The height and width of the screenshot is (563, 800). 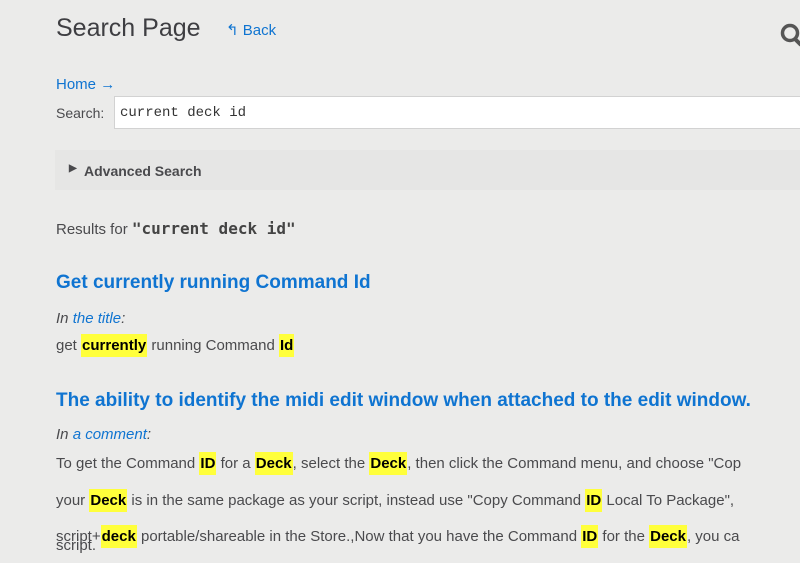 I want to click on result-title-link: Get currently running Command Id, so click(x=213, y=283).